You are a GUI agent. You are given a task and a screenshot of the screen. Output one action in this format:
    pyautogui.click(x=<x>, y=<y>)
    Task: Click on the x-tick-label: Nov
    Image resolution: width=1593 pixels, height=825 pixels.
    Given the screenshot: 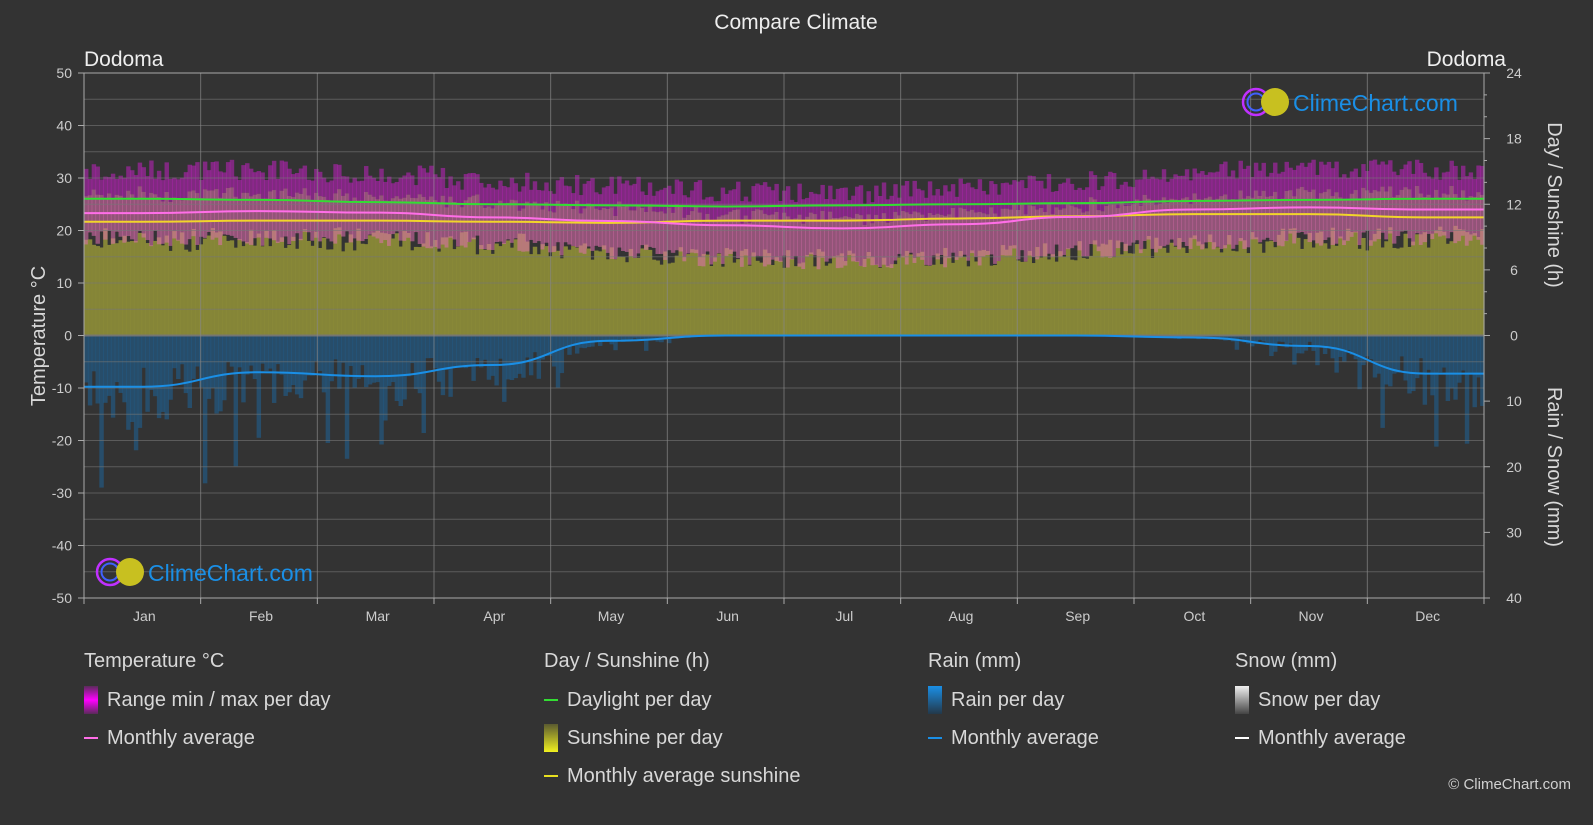 What is the action you would take?
    pyautogui.click(x=1311, y=616)
    